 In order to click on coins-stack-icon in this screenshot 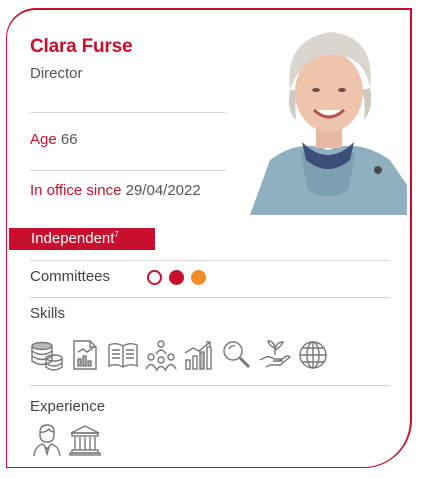, I will do `click(47, 355)`.